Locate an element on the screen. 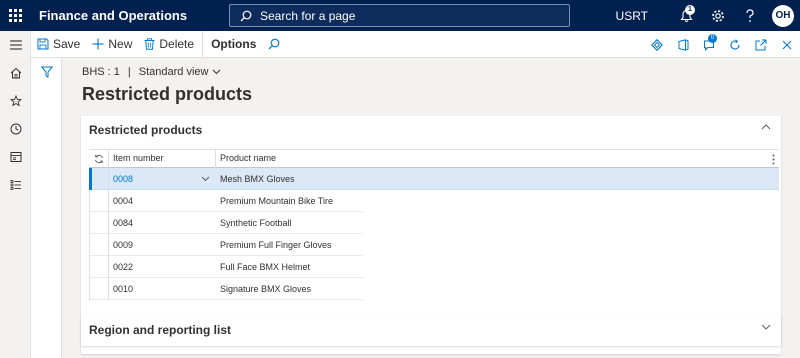 The image size is (800, 358). table-row: 0009 Premium Full Finger Gloves is located at coordinates (226, 244).